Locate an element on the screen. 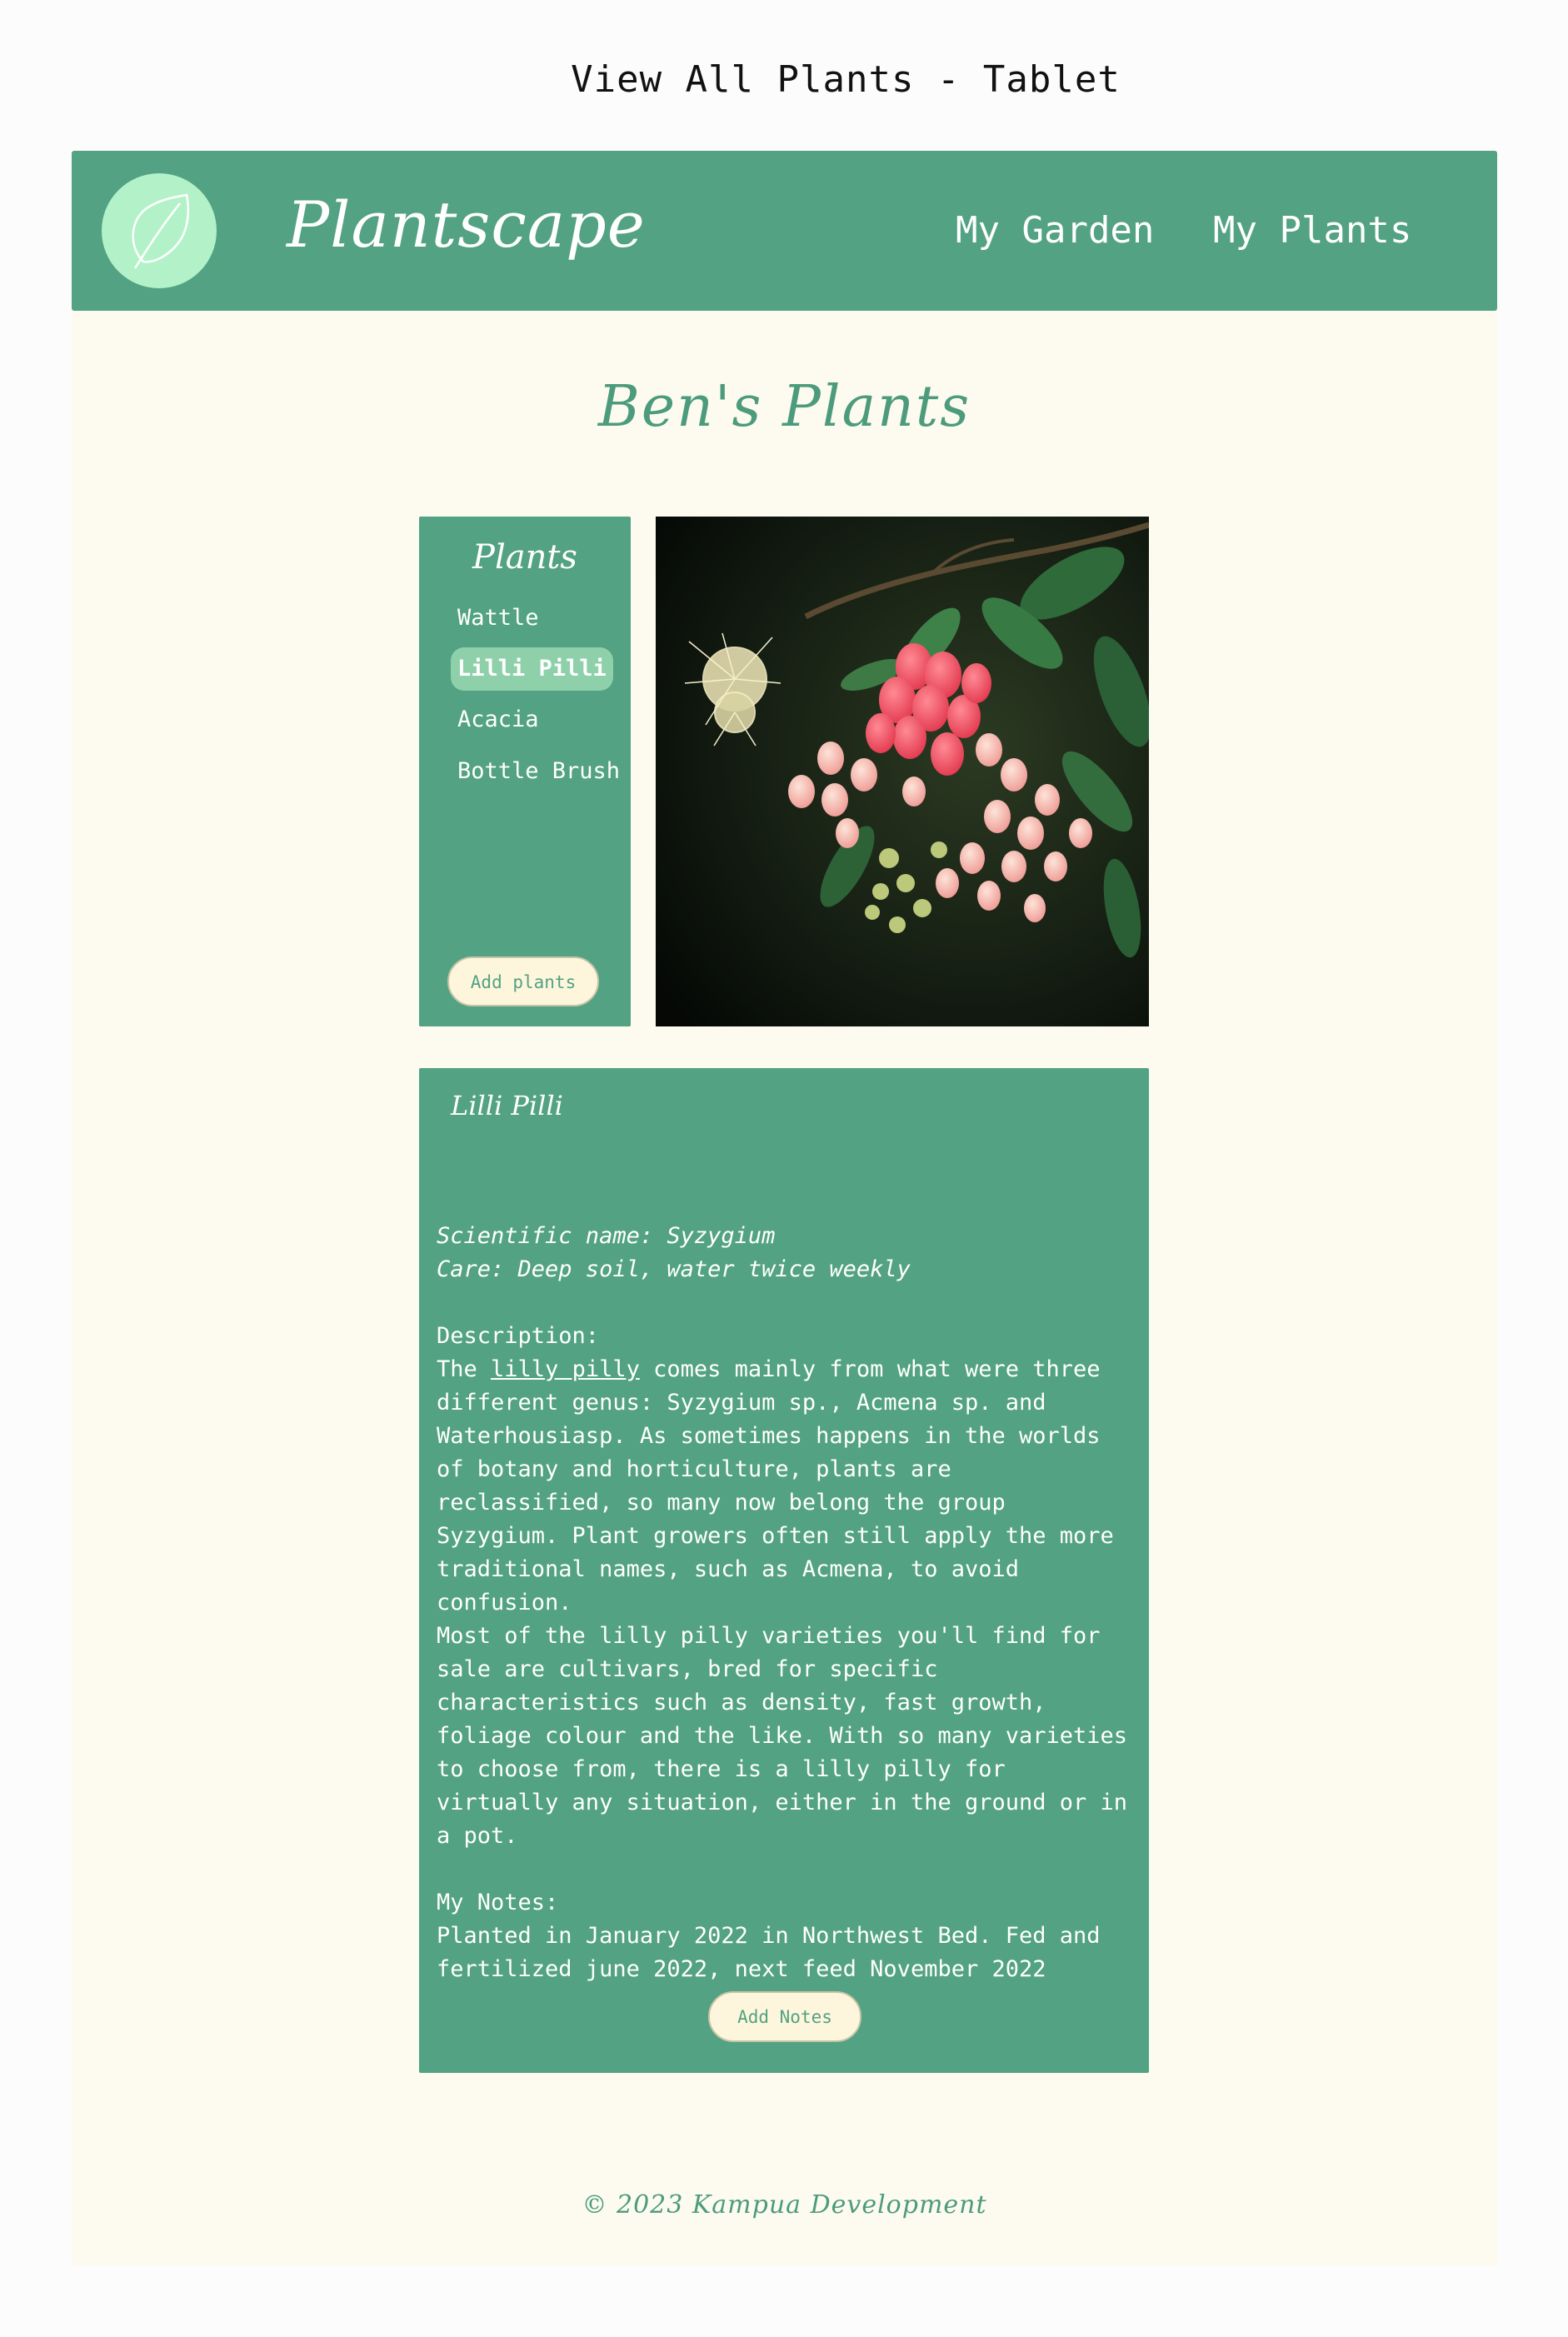 This screenshot has width=1568, height=2337. logo is located at coordinates (159, 230).